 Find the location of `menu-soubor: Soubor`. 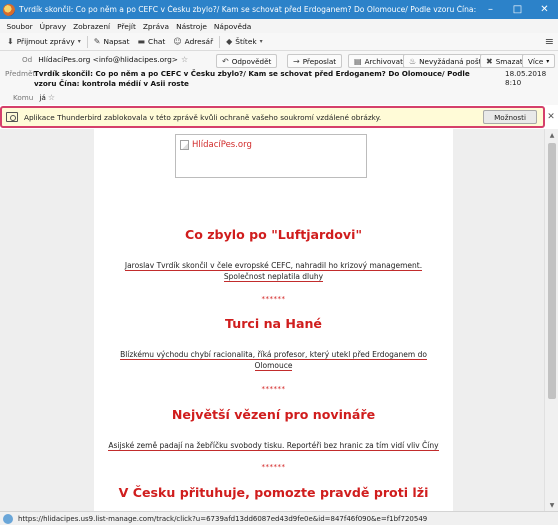

menu-soubor: Soubor is located at coordinates (19, 26).